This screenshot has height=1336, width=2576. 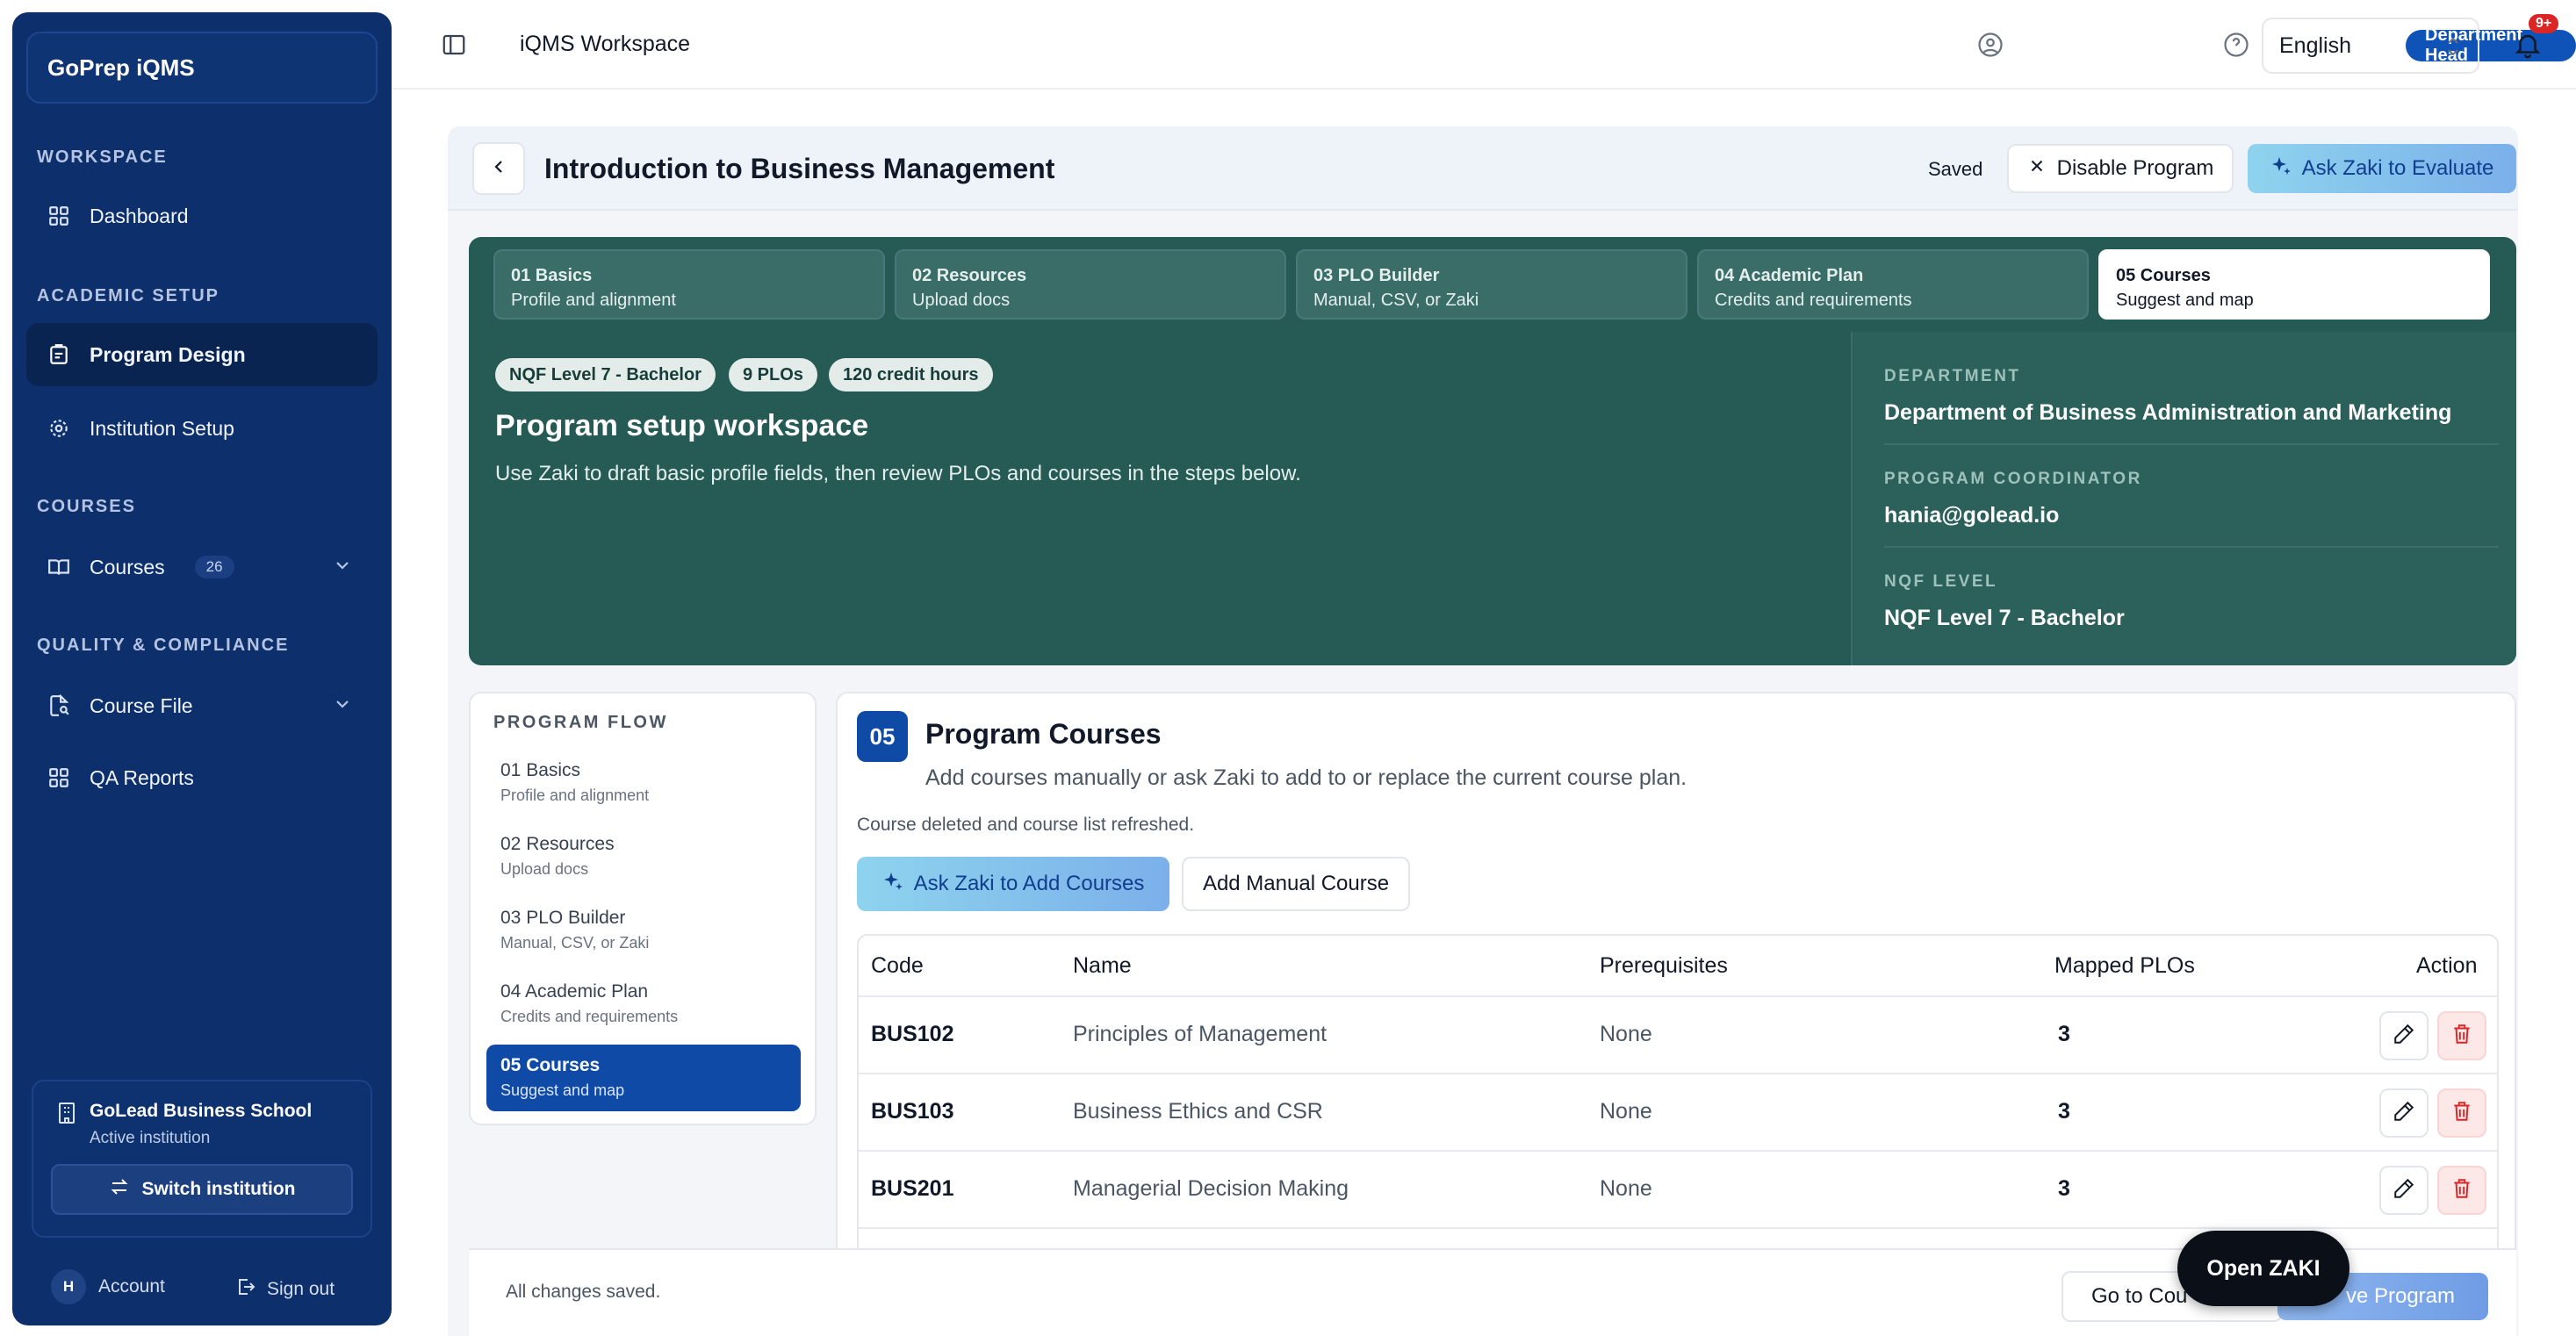 What do you see at coordinates (799, 169) in the screenshot?
I see `page-title: Introduction to Business Management` at bounding box center [799, 169].